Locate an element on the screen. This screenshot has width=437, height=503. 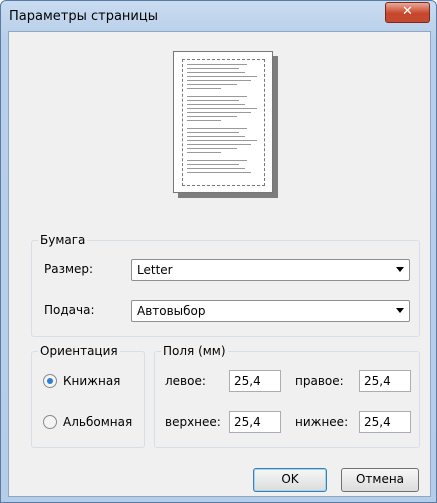
dialog-title: Параметры страницы is located at coordinates (83, 16).